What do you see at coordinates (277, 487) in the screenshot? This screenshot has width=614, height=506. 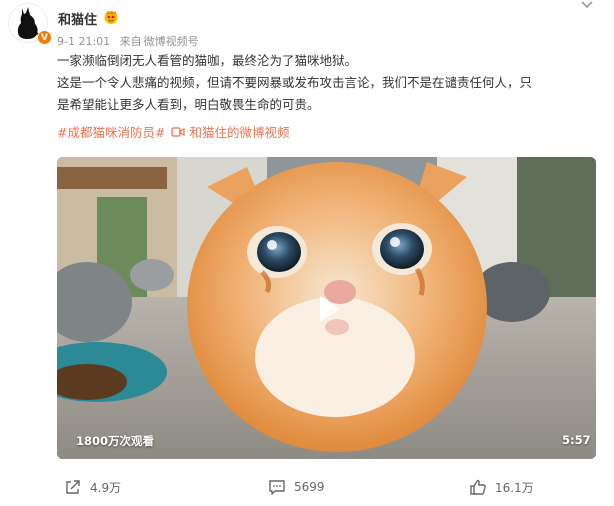 I see `comment-icon` at bounding box center [277, 487].